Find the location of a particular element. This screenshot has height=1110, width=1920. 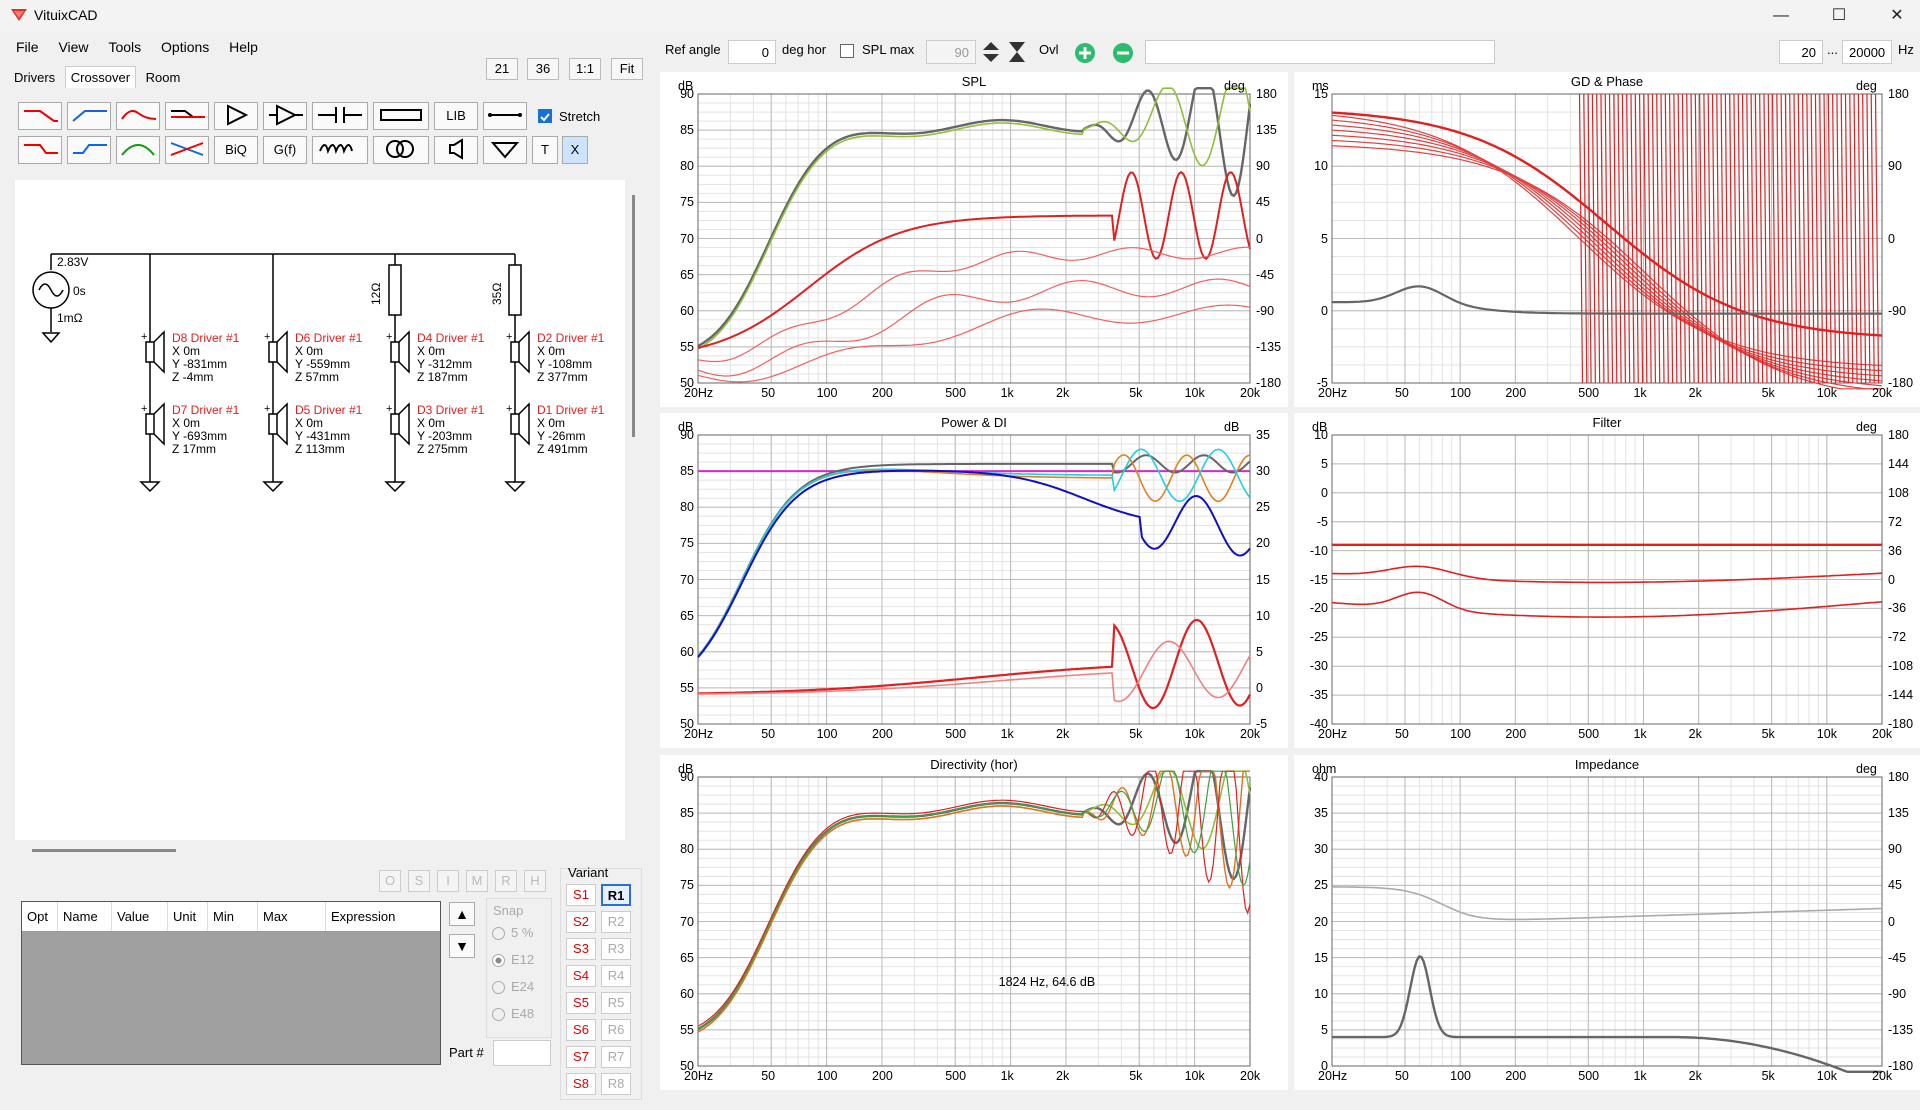

highpass-tool-button is located at coordinates (89, 116).